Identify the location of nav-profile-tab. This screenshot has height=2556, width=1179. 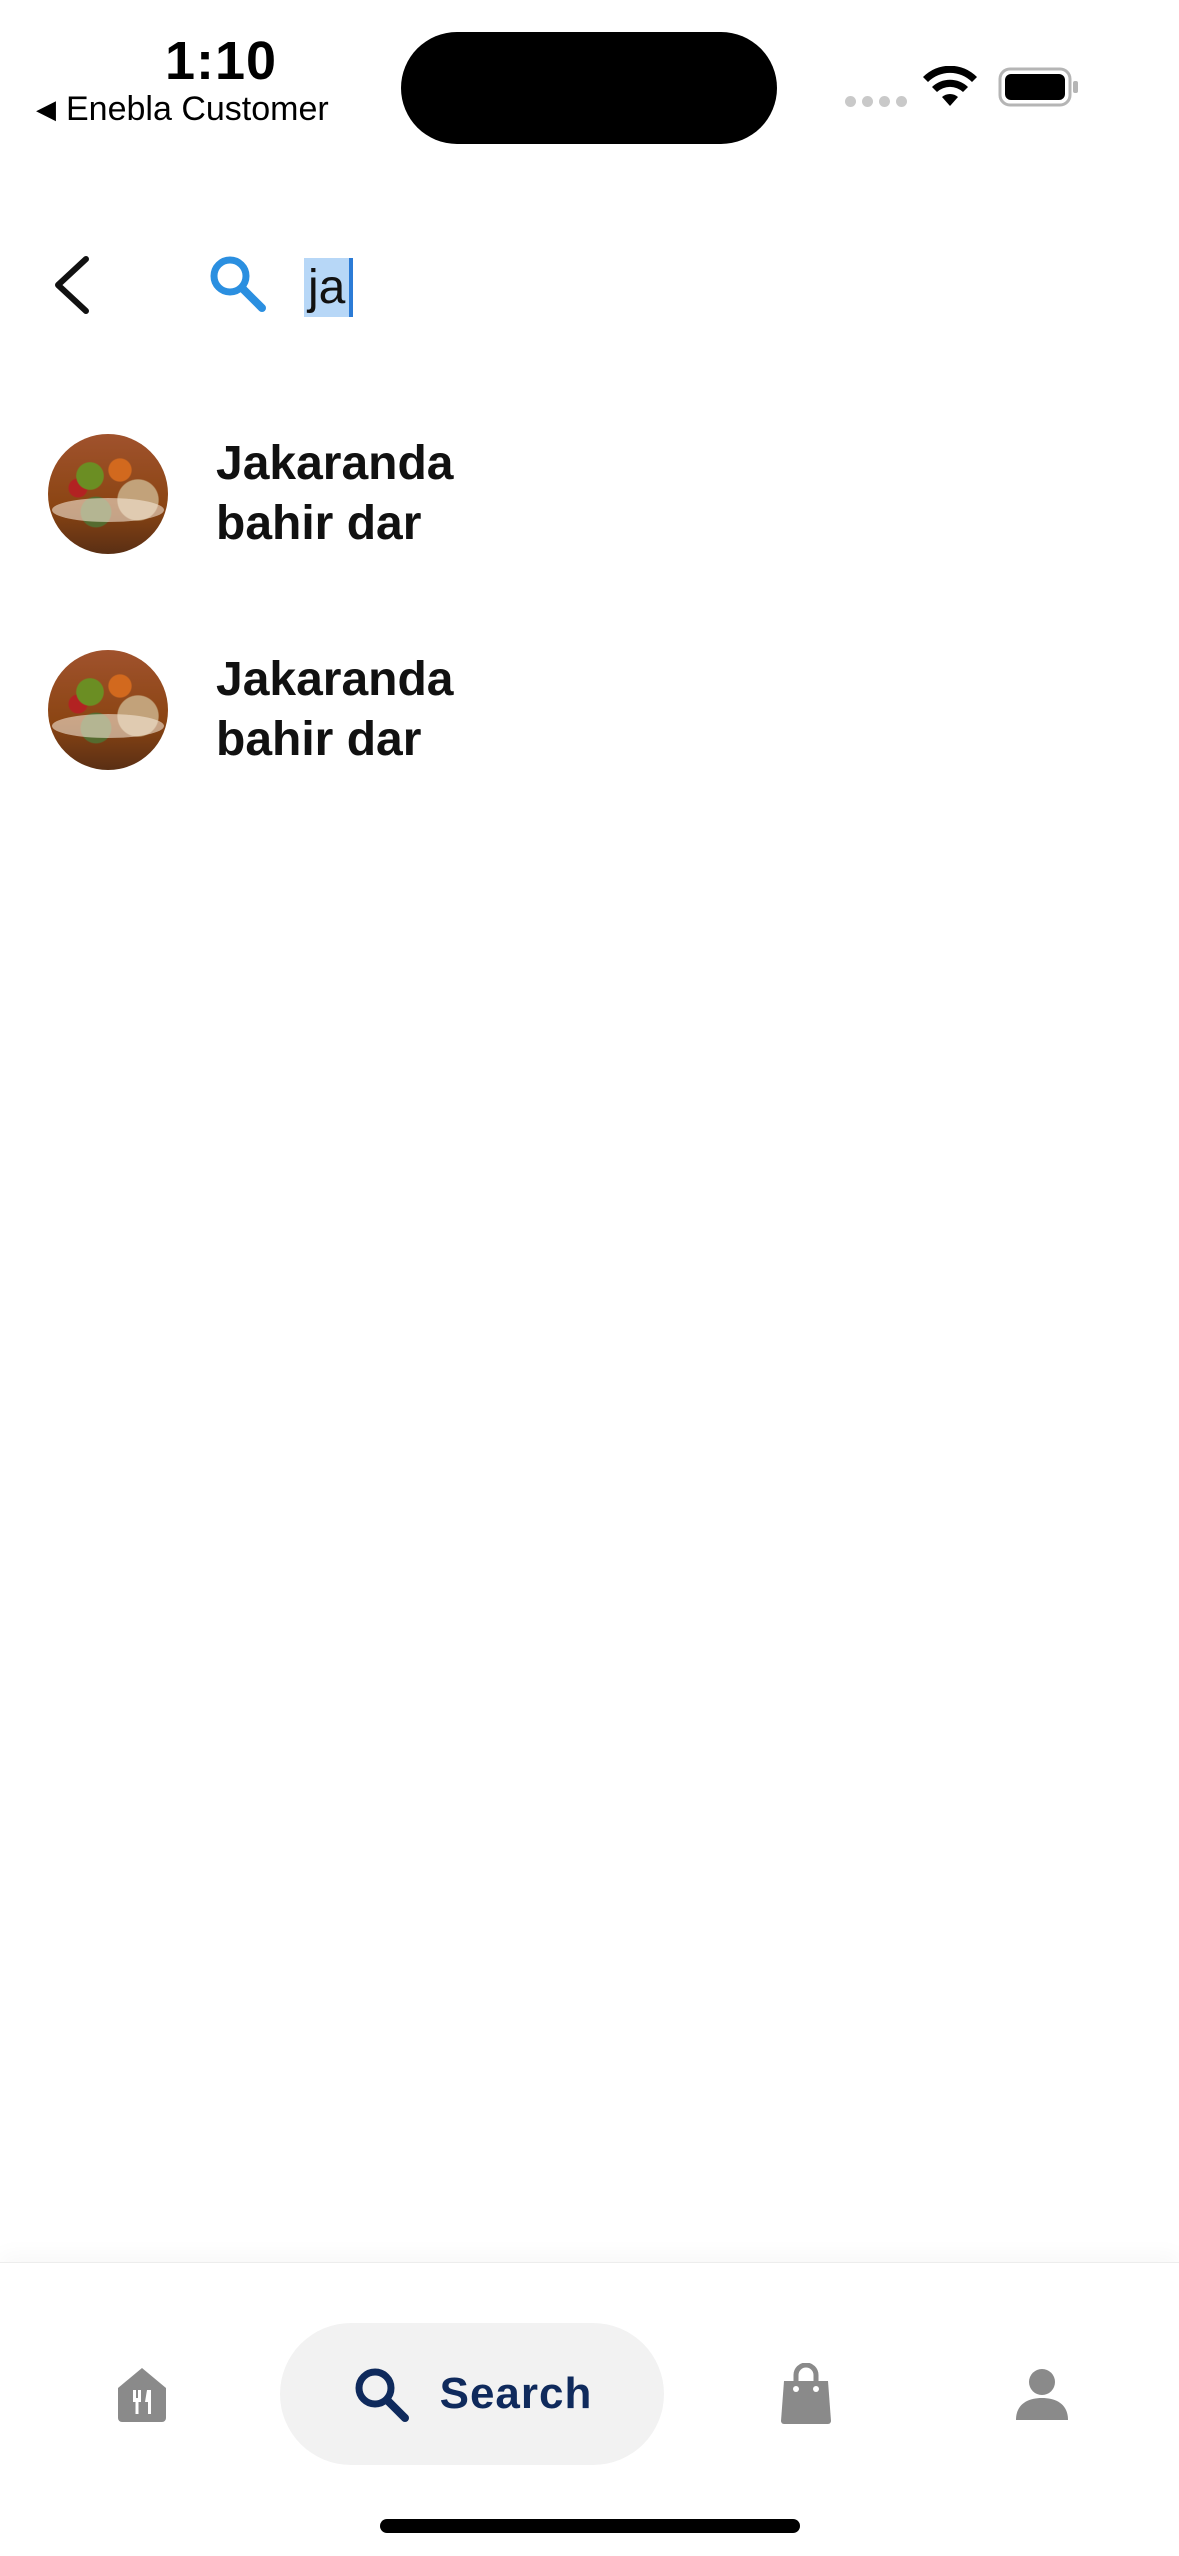
(1042, 2394).